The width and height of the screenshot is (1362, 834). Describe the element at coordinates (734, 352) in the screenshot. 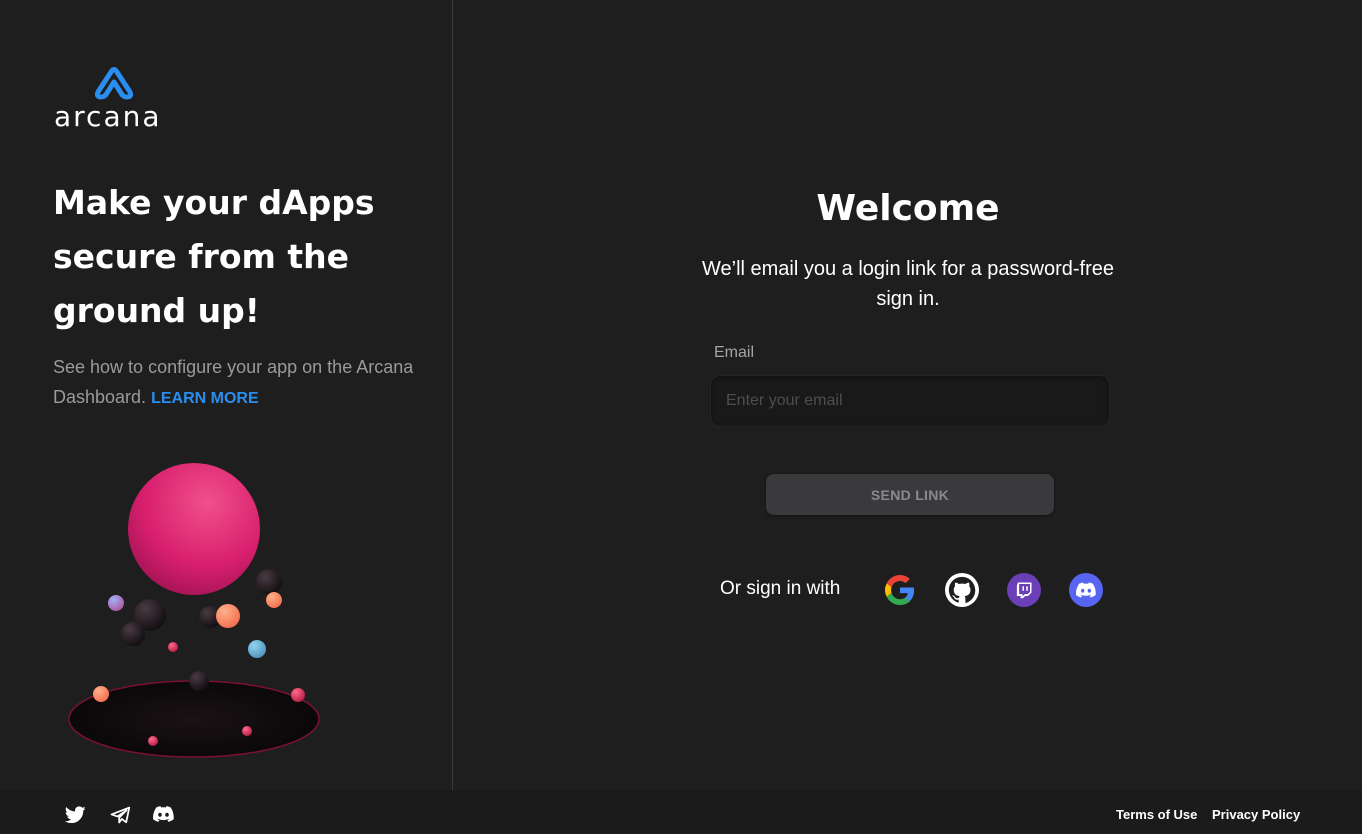

I see `email-label: Email` at that location.